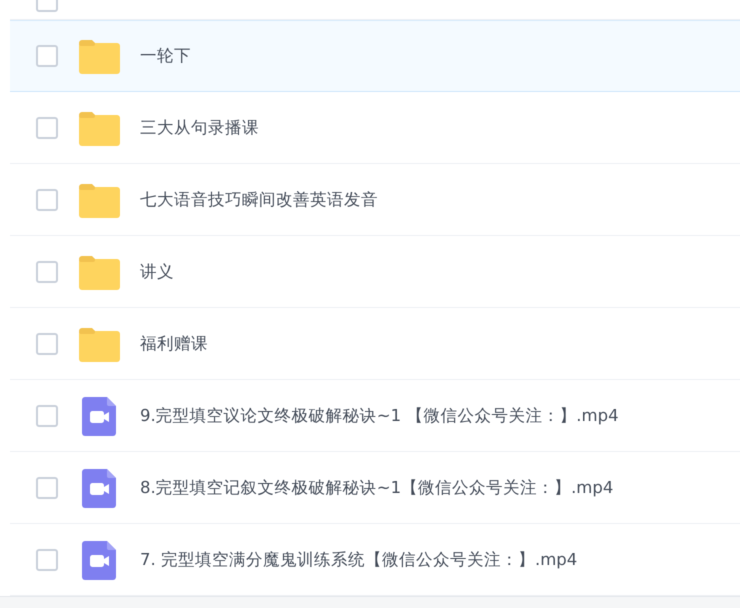  I want to click on file-row: 9.完型填空议论文终极破解秘诀~1 【微信公众号关注：】.mp4, so click(375, 416).